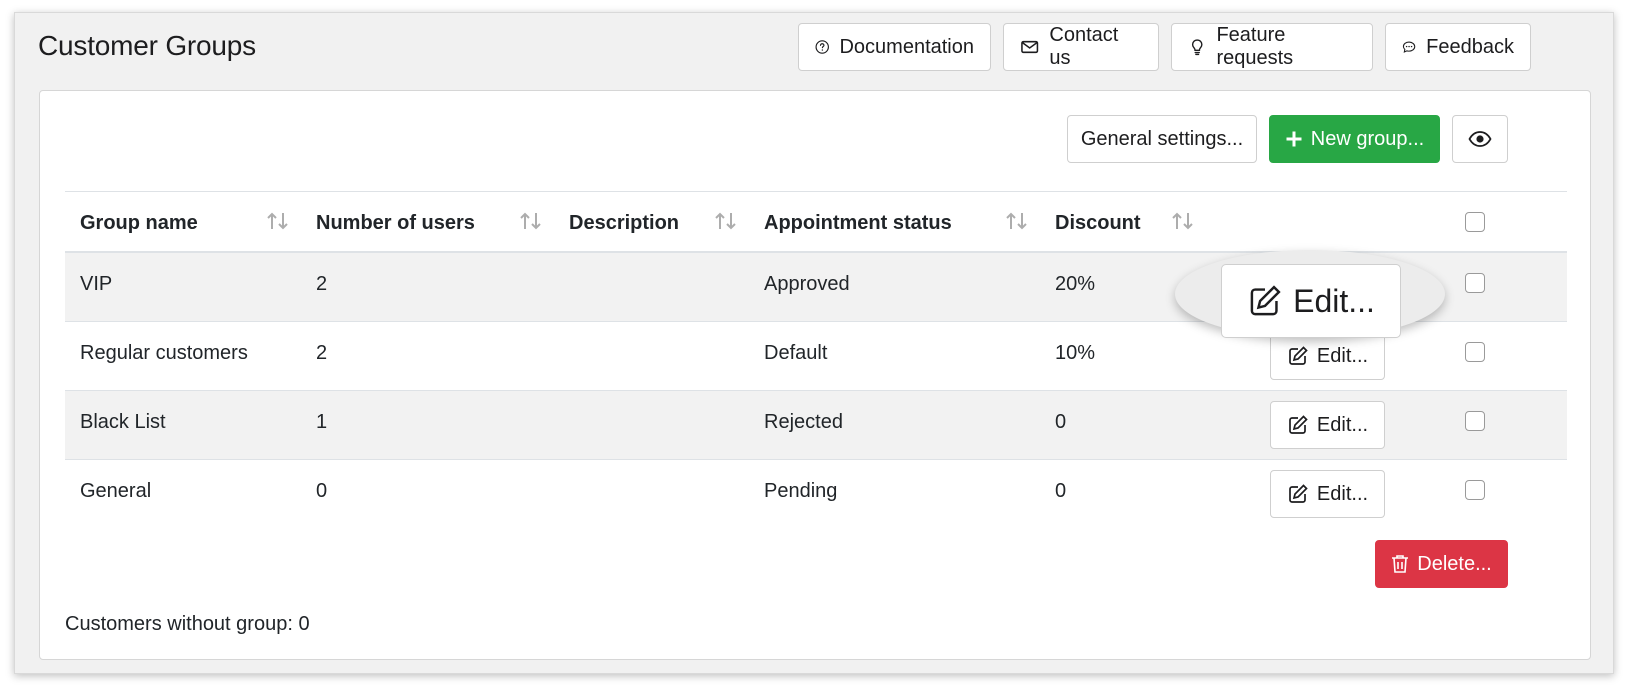 The width and height of the screenshot is (1628, 686). Describe the element at coordinates (1084, 46) in the screenshot. I see `contact-us-label: Contact us` at that location.